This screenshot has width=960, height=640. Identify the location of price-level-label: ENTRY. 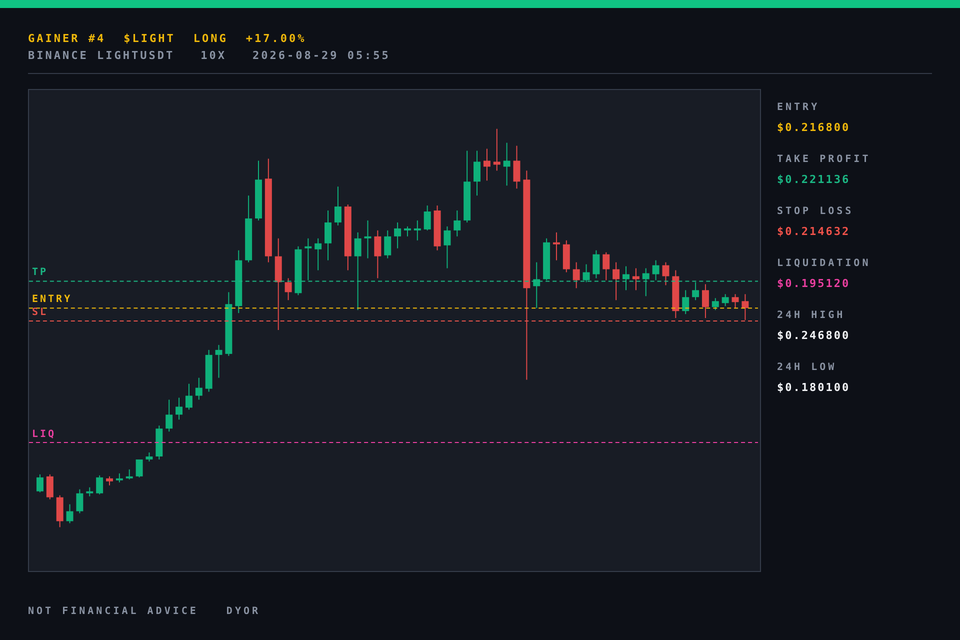
(52, 299).